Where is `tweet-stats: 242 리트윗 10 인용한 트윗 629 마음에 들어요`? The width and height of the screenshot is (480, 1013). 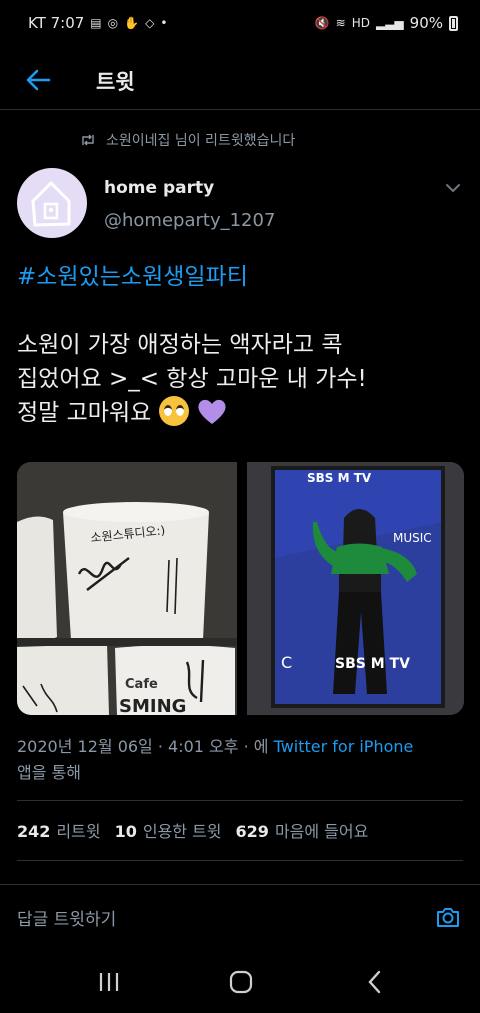 tweet-stats: 242 리트윗 10 인용한 트윗 629 마음에 들어요 is located at coordinates (192, 830).